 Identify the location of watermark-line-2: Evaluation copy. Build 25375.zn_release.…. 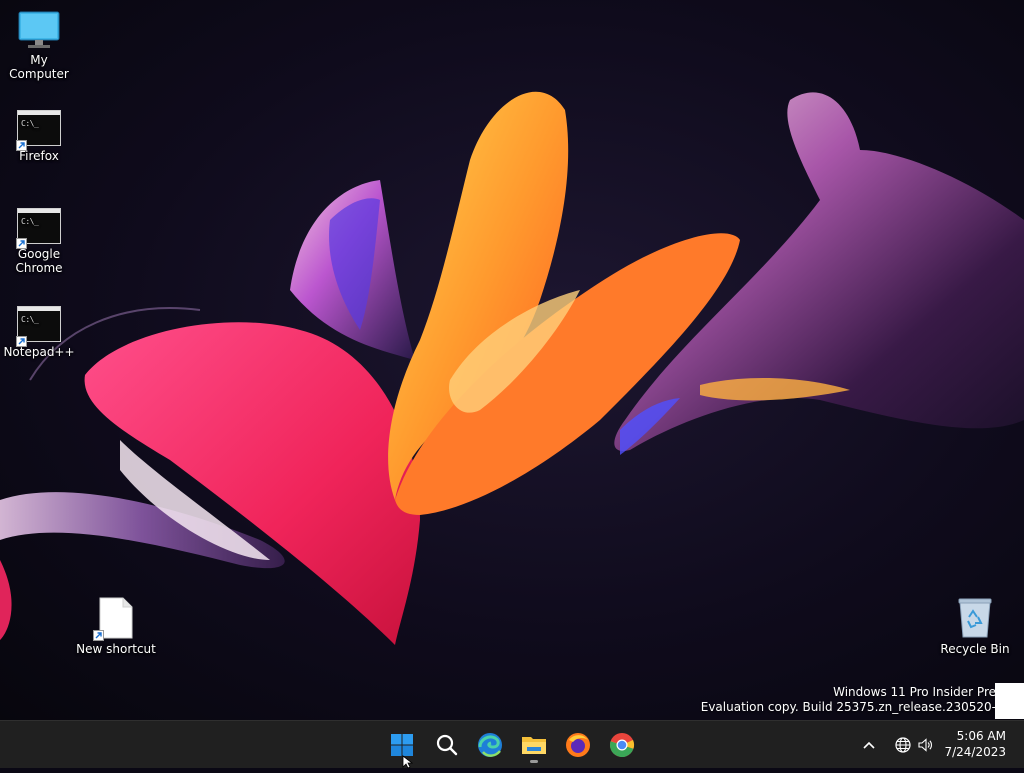
(848, 707).